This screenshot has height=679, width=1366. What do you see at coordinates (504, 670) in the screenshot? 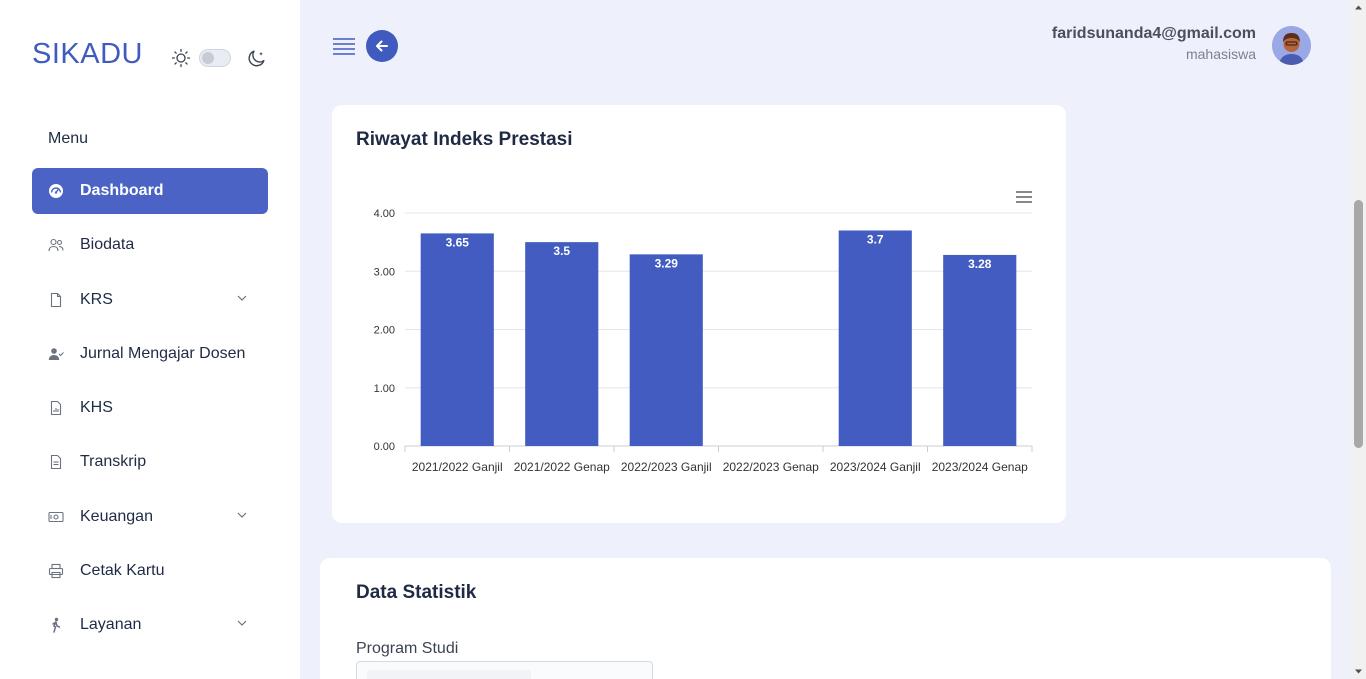
I see `program-studi-select` at bounding box center [504, 670].